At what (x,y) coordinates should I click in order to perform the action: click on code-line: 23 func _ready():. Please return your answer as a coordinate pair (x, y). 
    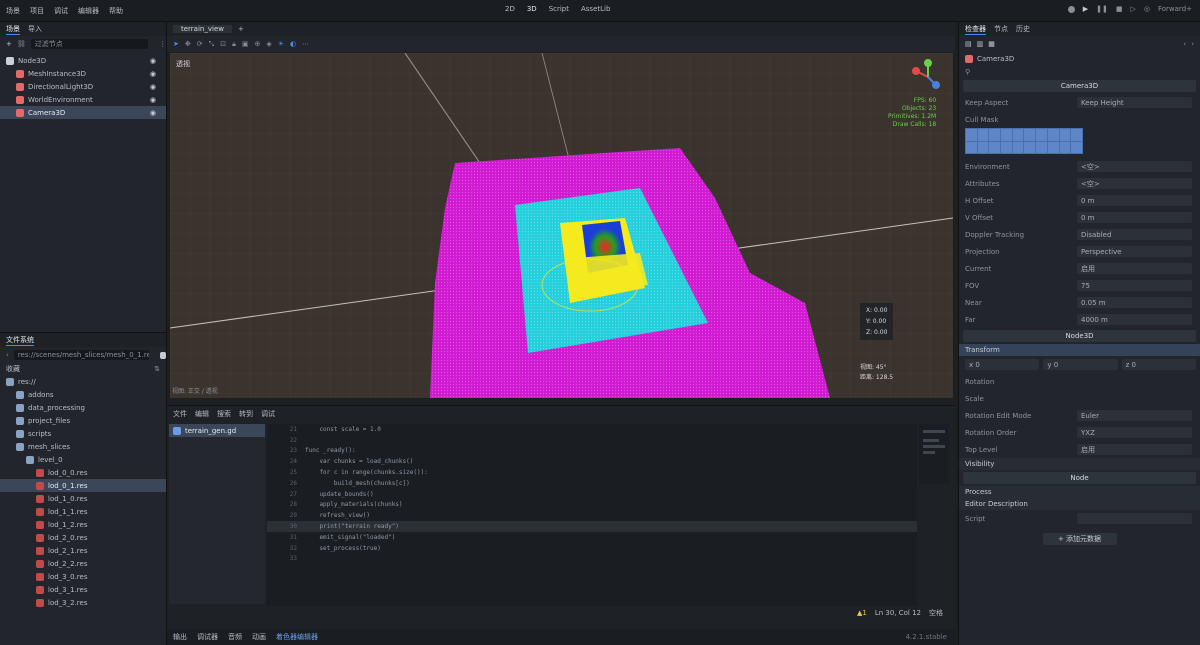
    Looking at the image, I should click on (592, 451).